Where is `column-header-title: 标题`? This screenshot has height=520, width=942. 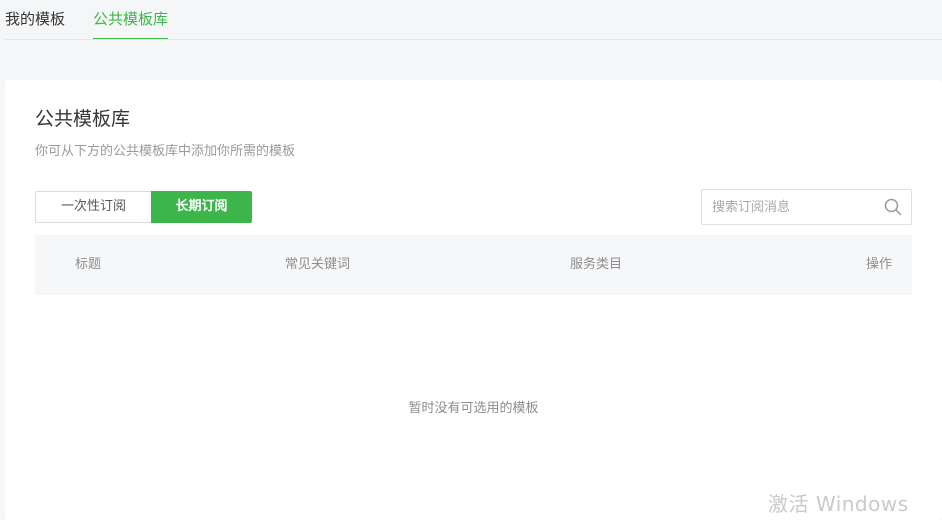 column-header-title: 标题 is located at coordinates (88, 264).